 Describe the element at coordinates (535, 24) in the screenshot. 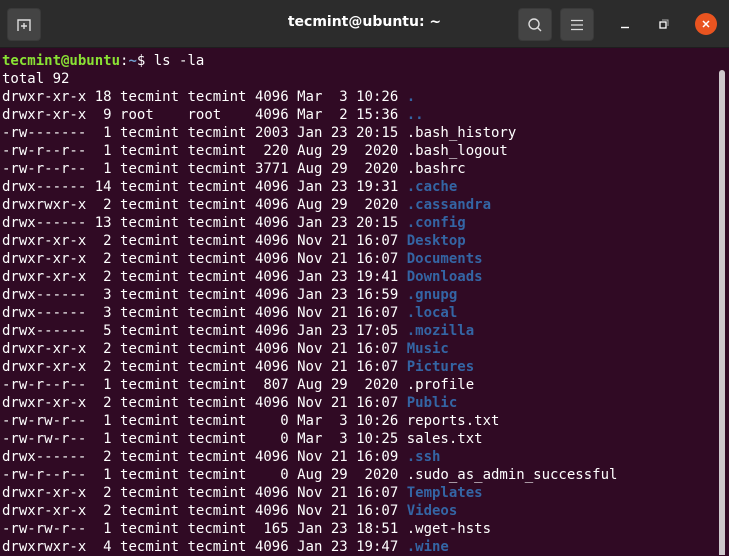

I see `search-button` at that location.